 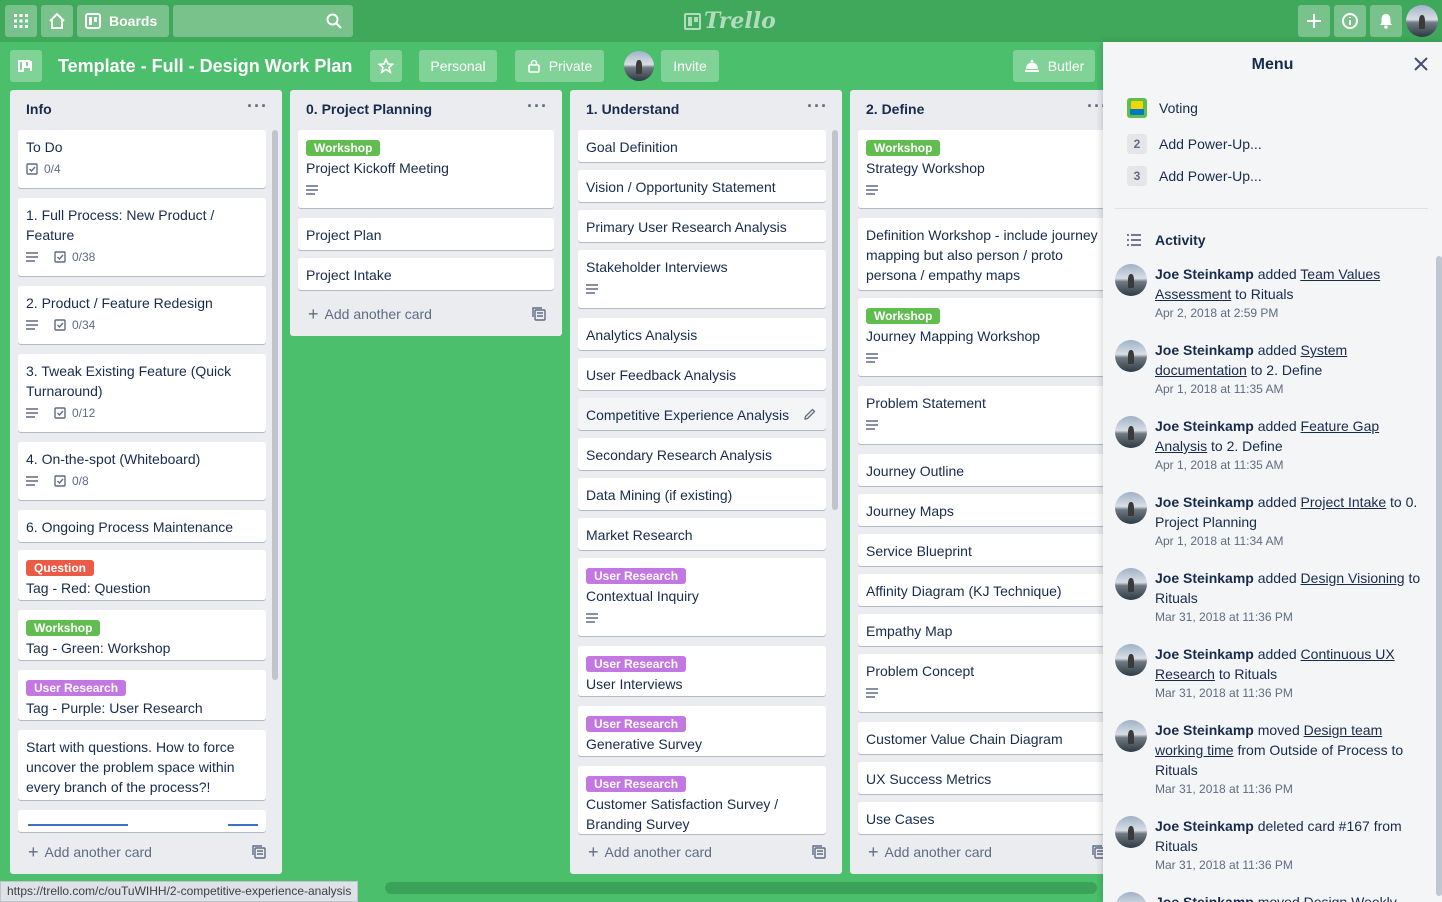 What do you see at coordinates (1439, 576) in the screenshot?
I see `menu-scrollbar` at bounding box center [1439, 576].